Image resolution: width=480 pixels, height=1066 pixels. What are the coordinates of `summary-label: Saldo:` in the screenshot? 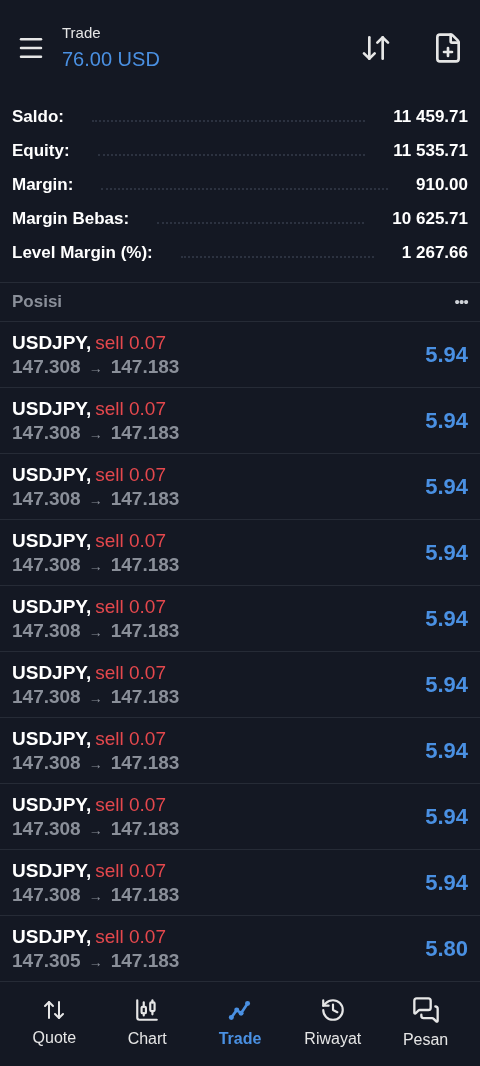 It's located at (38, 117).